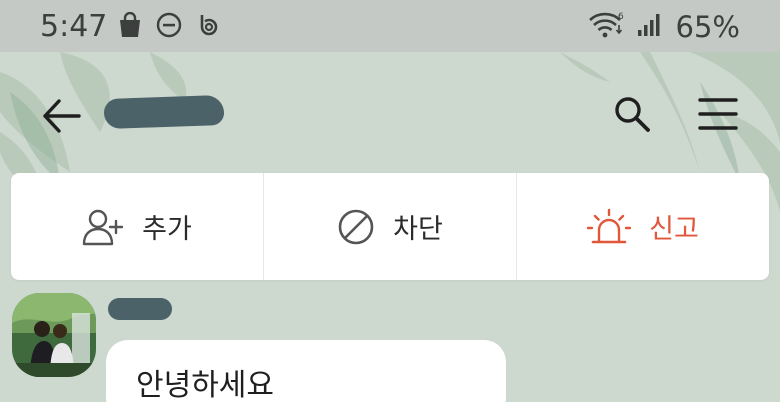  I want to click on message-text: 안녕하세요, so click(205, 385).